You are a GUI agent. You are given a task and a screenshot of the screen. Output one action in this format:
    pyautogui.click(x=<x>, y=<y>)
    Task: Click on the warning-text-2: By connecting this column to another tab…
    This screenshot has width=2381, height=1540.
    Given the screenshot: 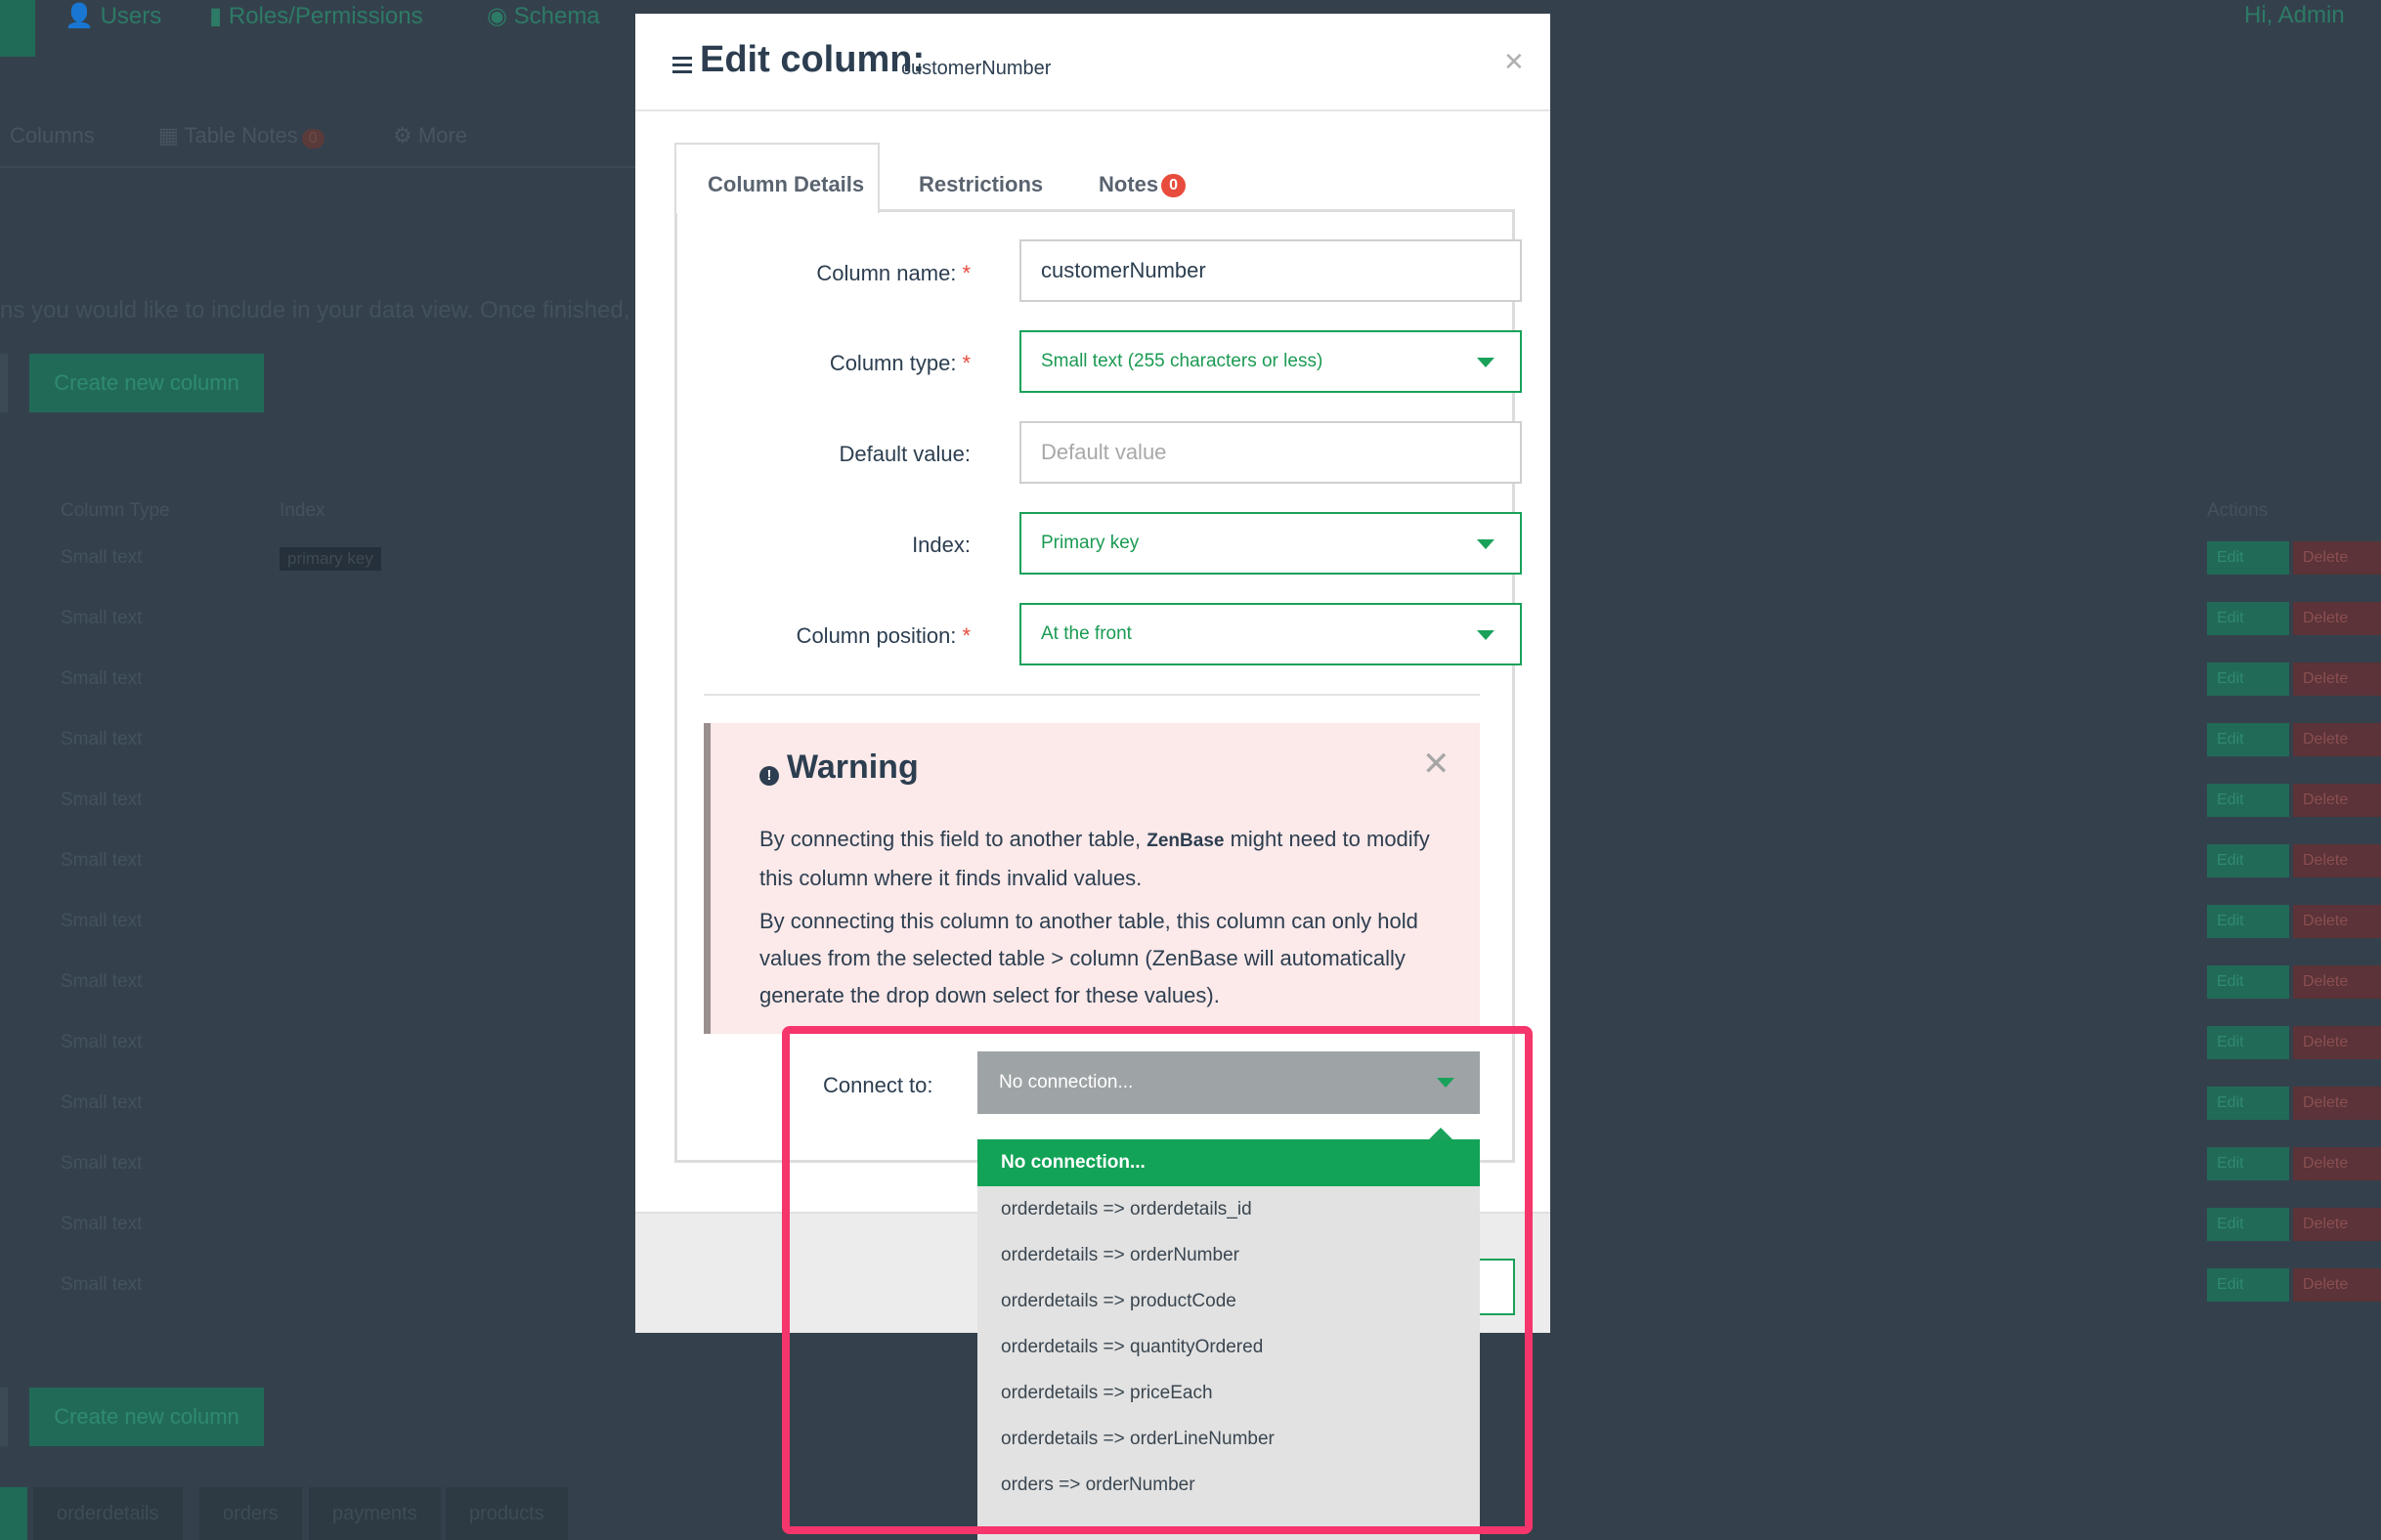 What is the action you would take?
    pyautogui.click(x=1088, y=958)
    